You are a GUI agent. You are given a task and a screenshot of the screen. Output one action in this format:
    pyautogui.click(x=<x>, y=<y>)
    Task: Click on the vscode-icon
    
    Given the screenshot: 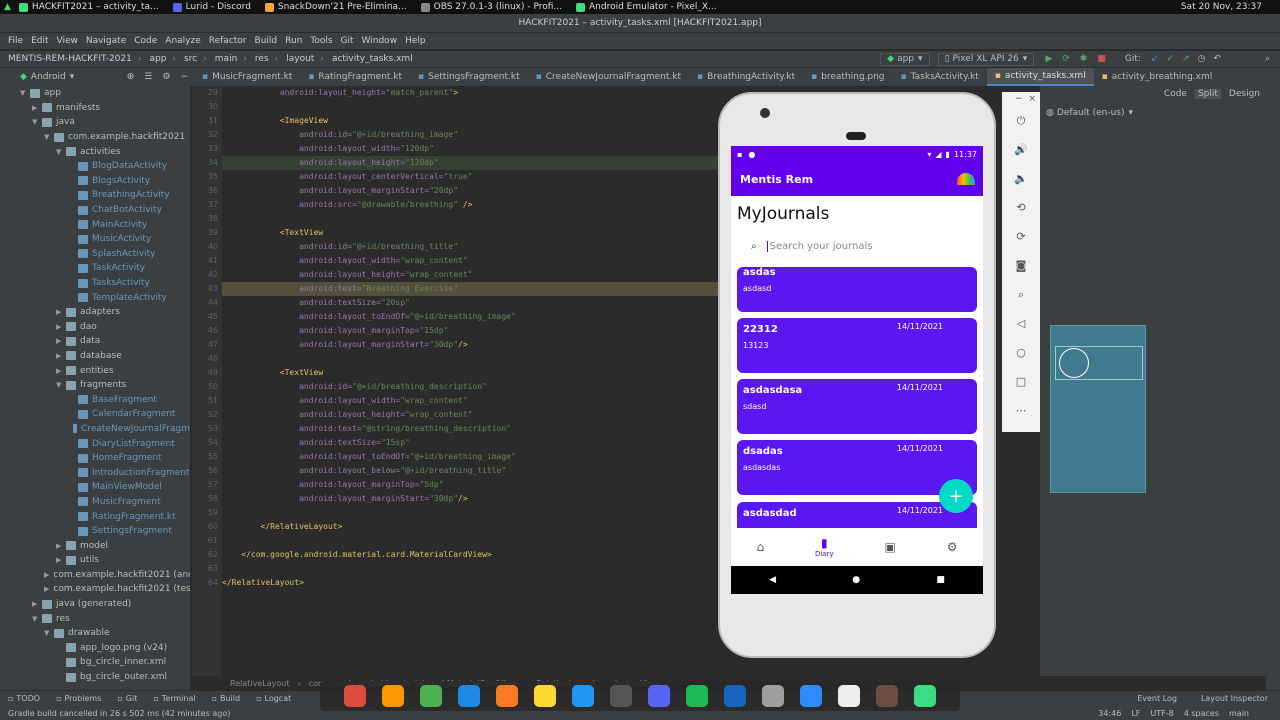 What is the action you would take?
    pyautogui.click(x=469, y=696)
    